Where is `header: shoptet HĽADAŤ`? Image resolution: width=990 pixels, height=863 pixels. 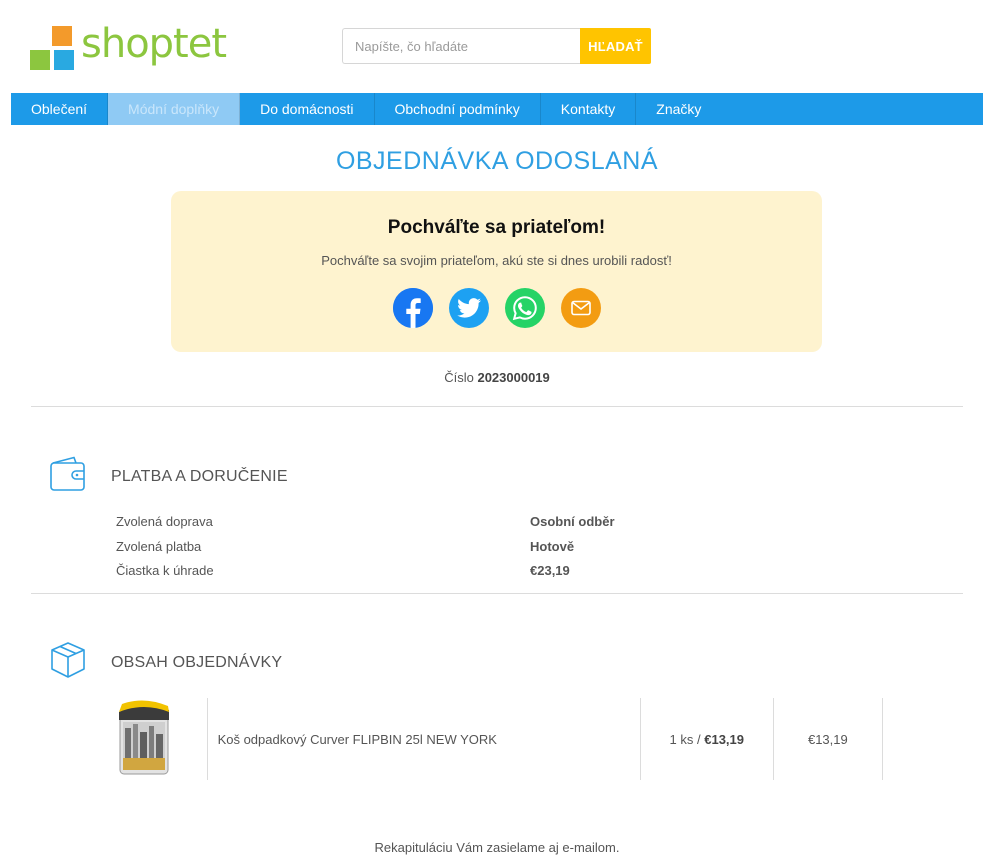 header: shoptet HĽADAŤ is located at coordinates (495, 46).